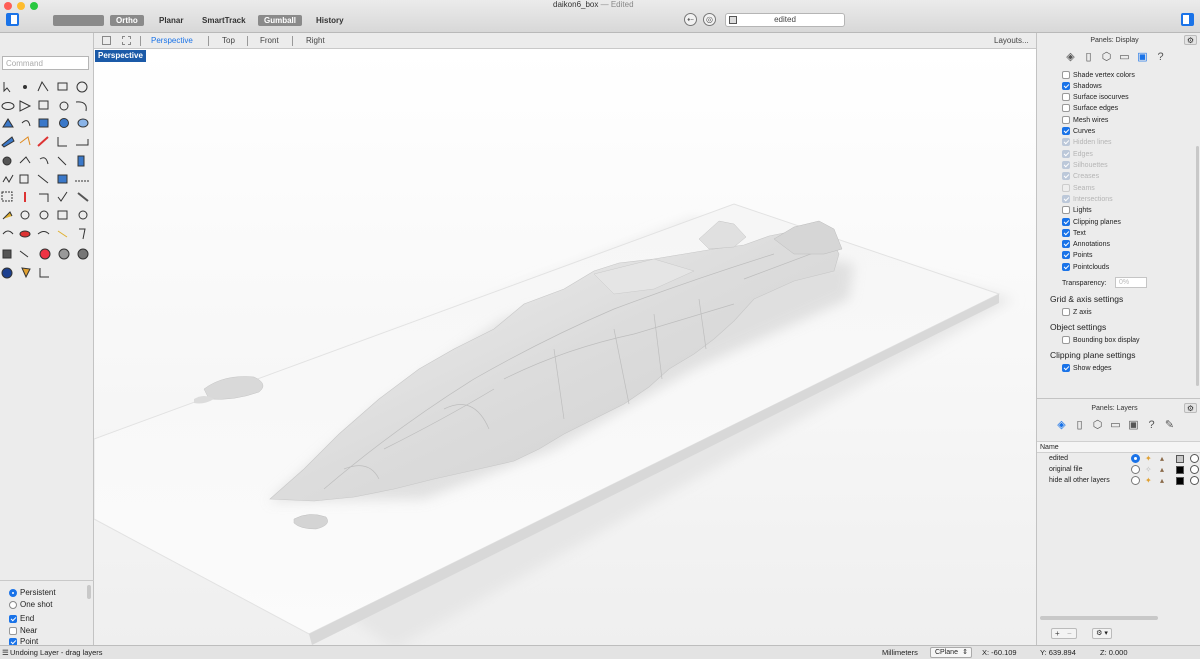 This screenshot has height=659, width=1200. Describe the element at coordinates (315, 41) in the screenshot. I see `tab-right: Right` at that location.